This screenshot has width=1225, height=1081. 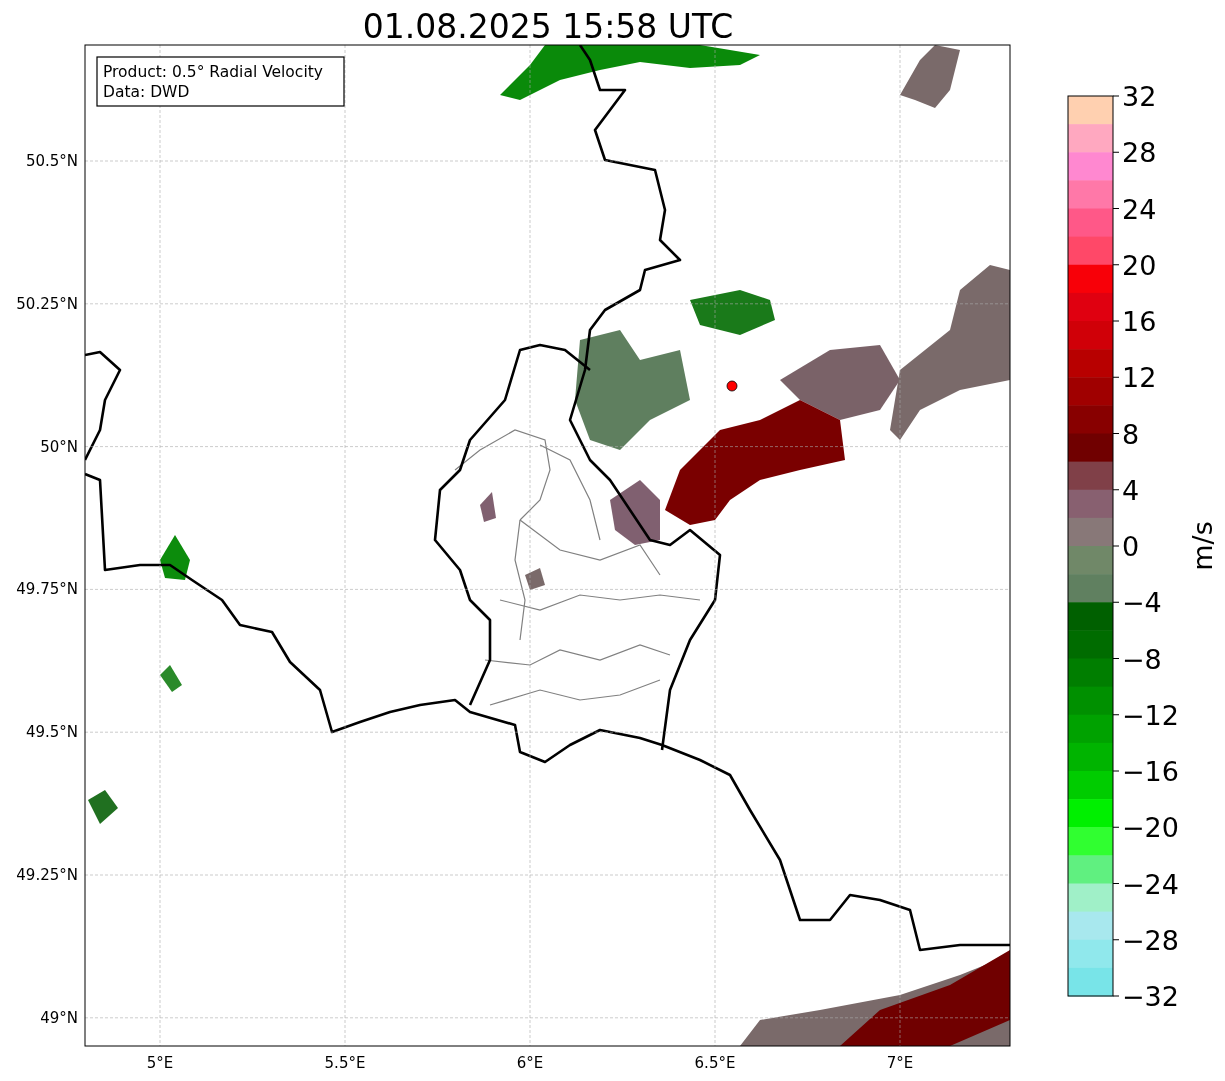 I want to click on colorbar-tick-label: −20, so click(x=1150, y=828).